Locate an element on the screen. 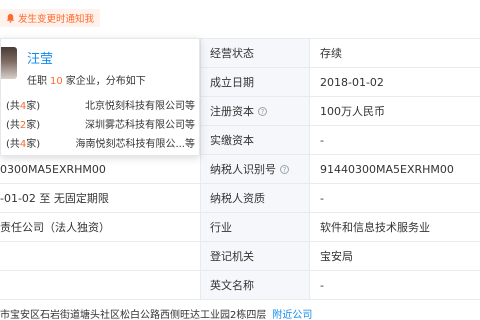 This screenshot has height=320, width=480. field-label: 行业 is located at coordinates (255, 227).